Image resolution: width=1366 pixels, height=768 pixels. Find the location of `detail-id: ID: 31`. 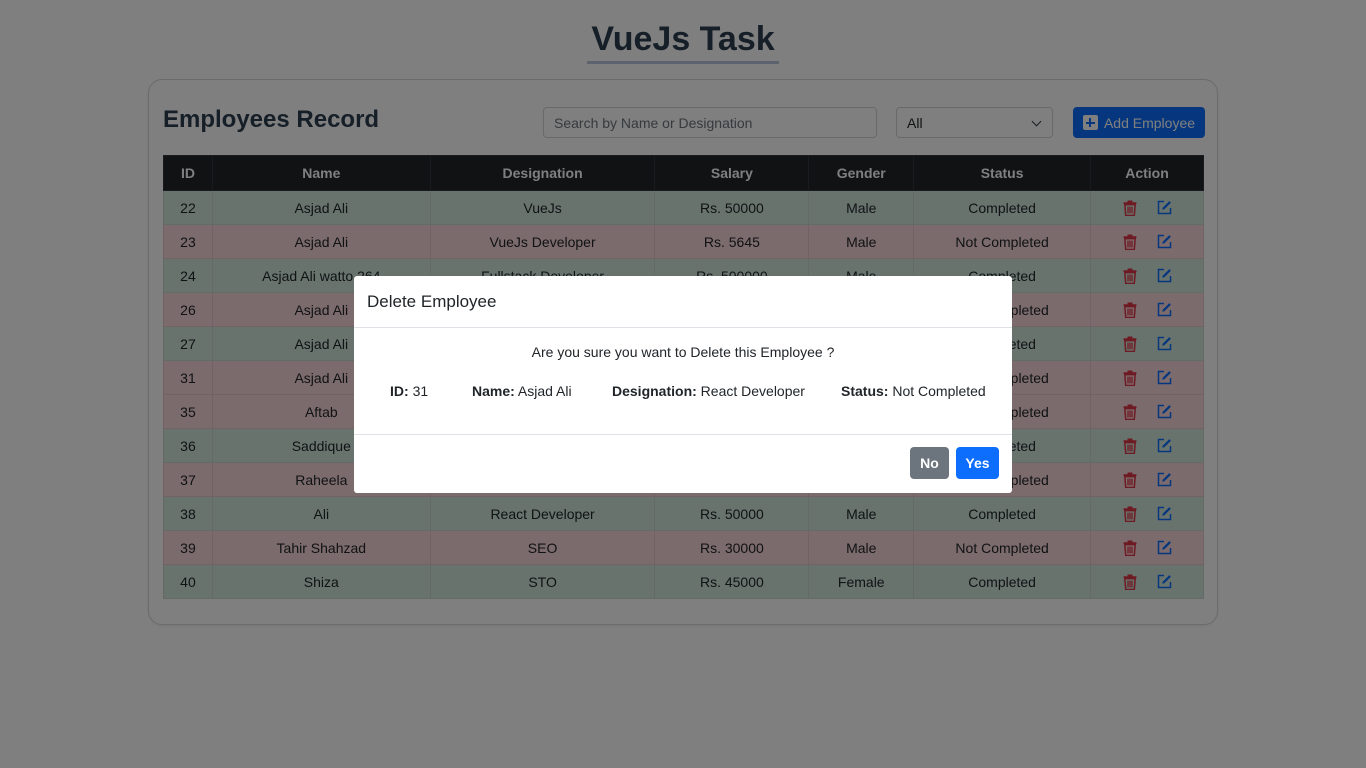

detail-id: ID: 31 is located at coordinates (409, 391).